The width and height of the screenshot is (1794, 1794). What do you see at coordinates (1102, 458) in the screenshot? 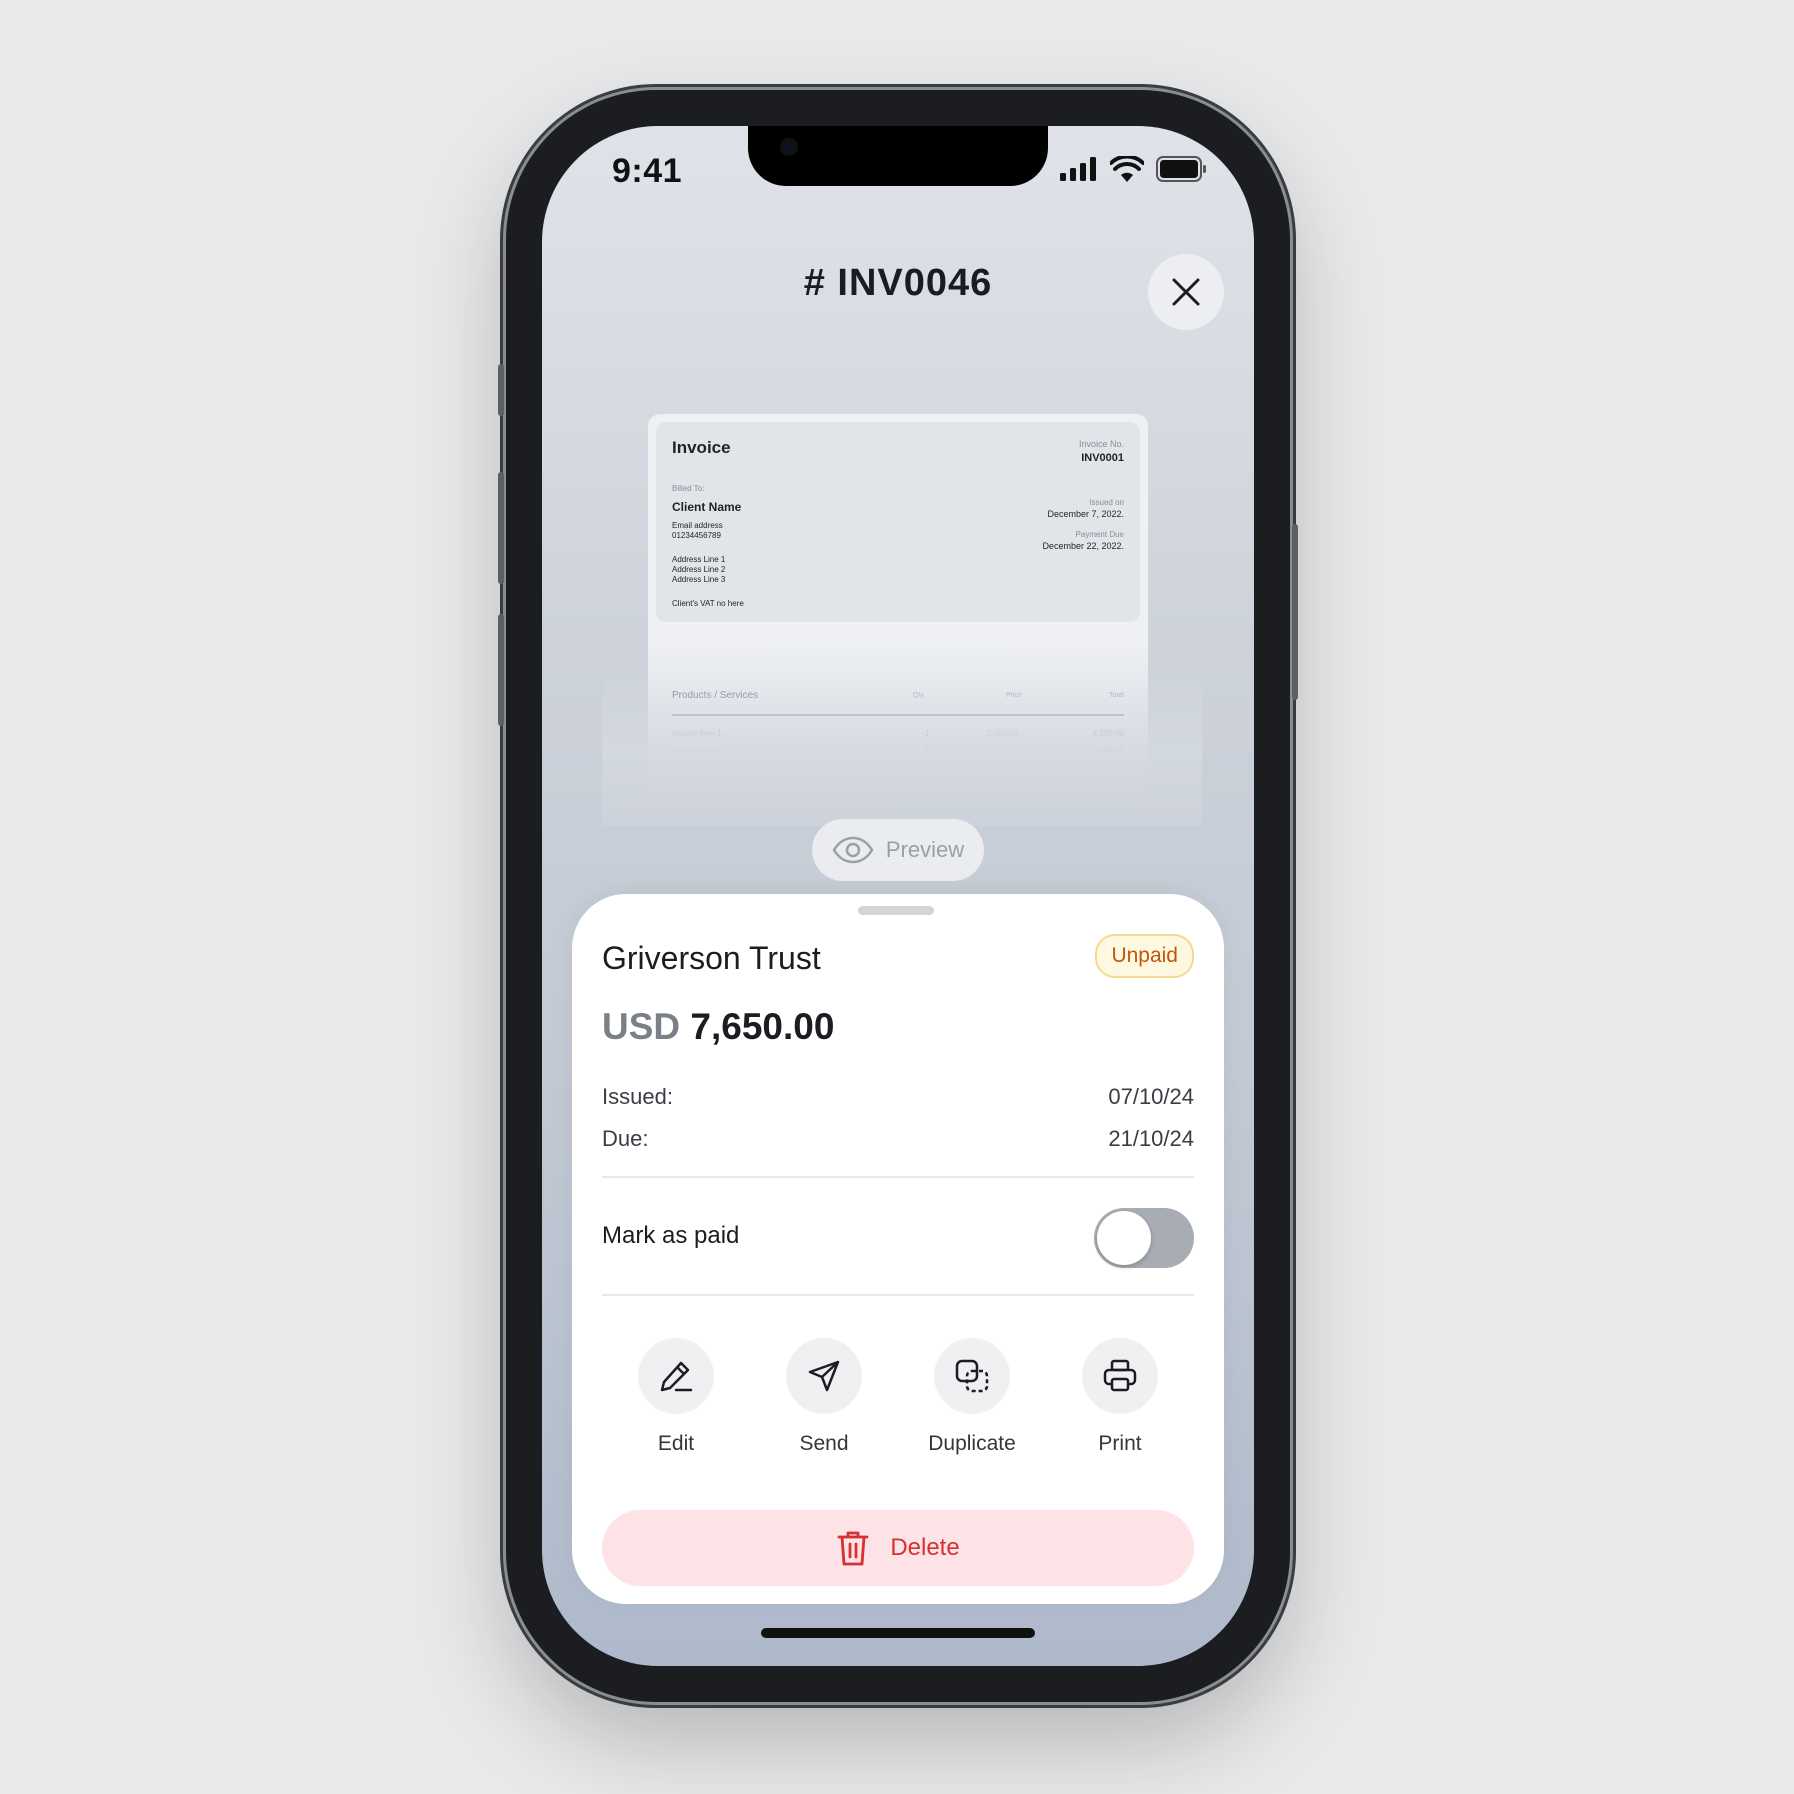
I see `preview-invoice-no: INV0001` at bounding box center [1102, 458].